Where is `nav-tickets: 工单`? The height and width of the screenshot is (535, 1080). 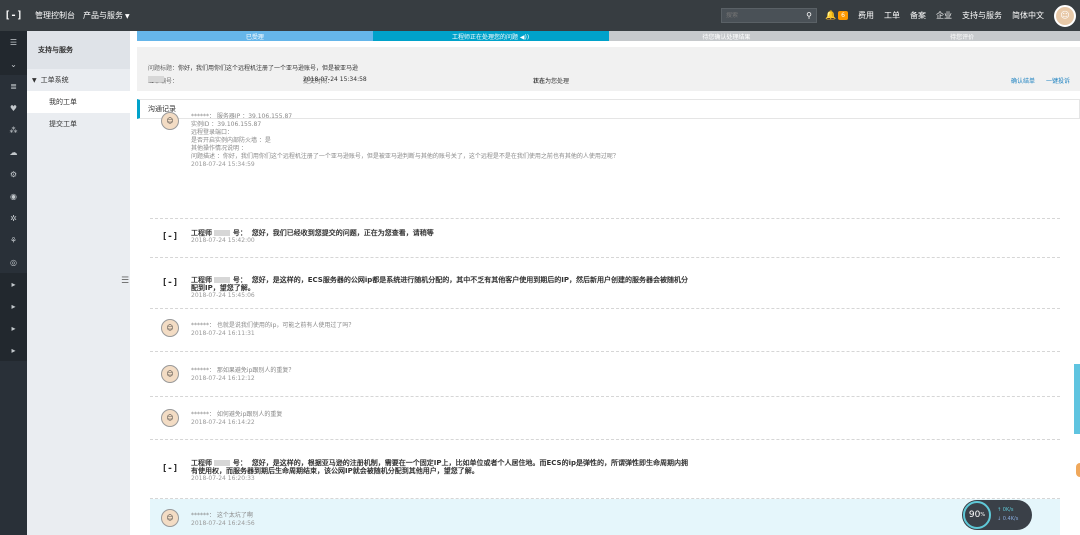 nav-tickets: 工单 is located at coordinates (892, 15).